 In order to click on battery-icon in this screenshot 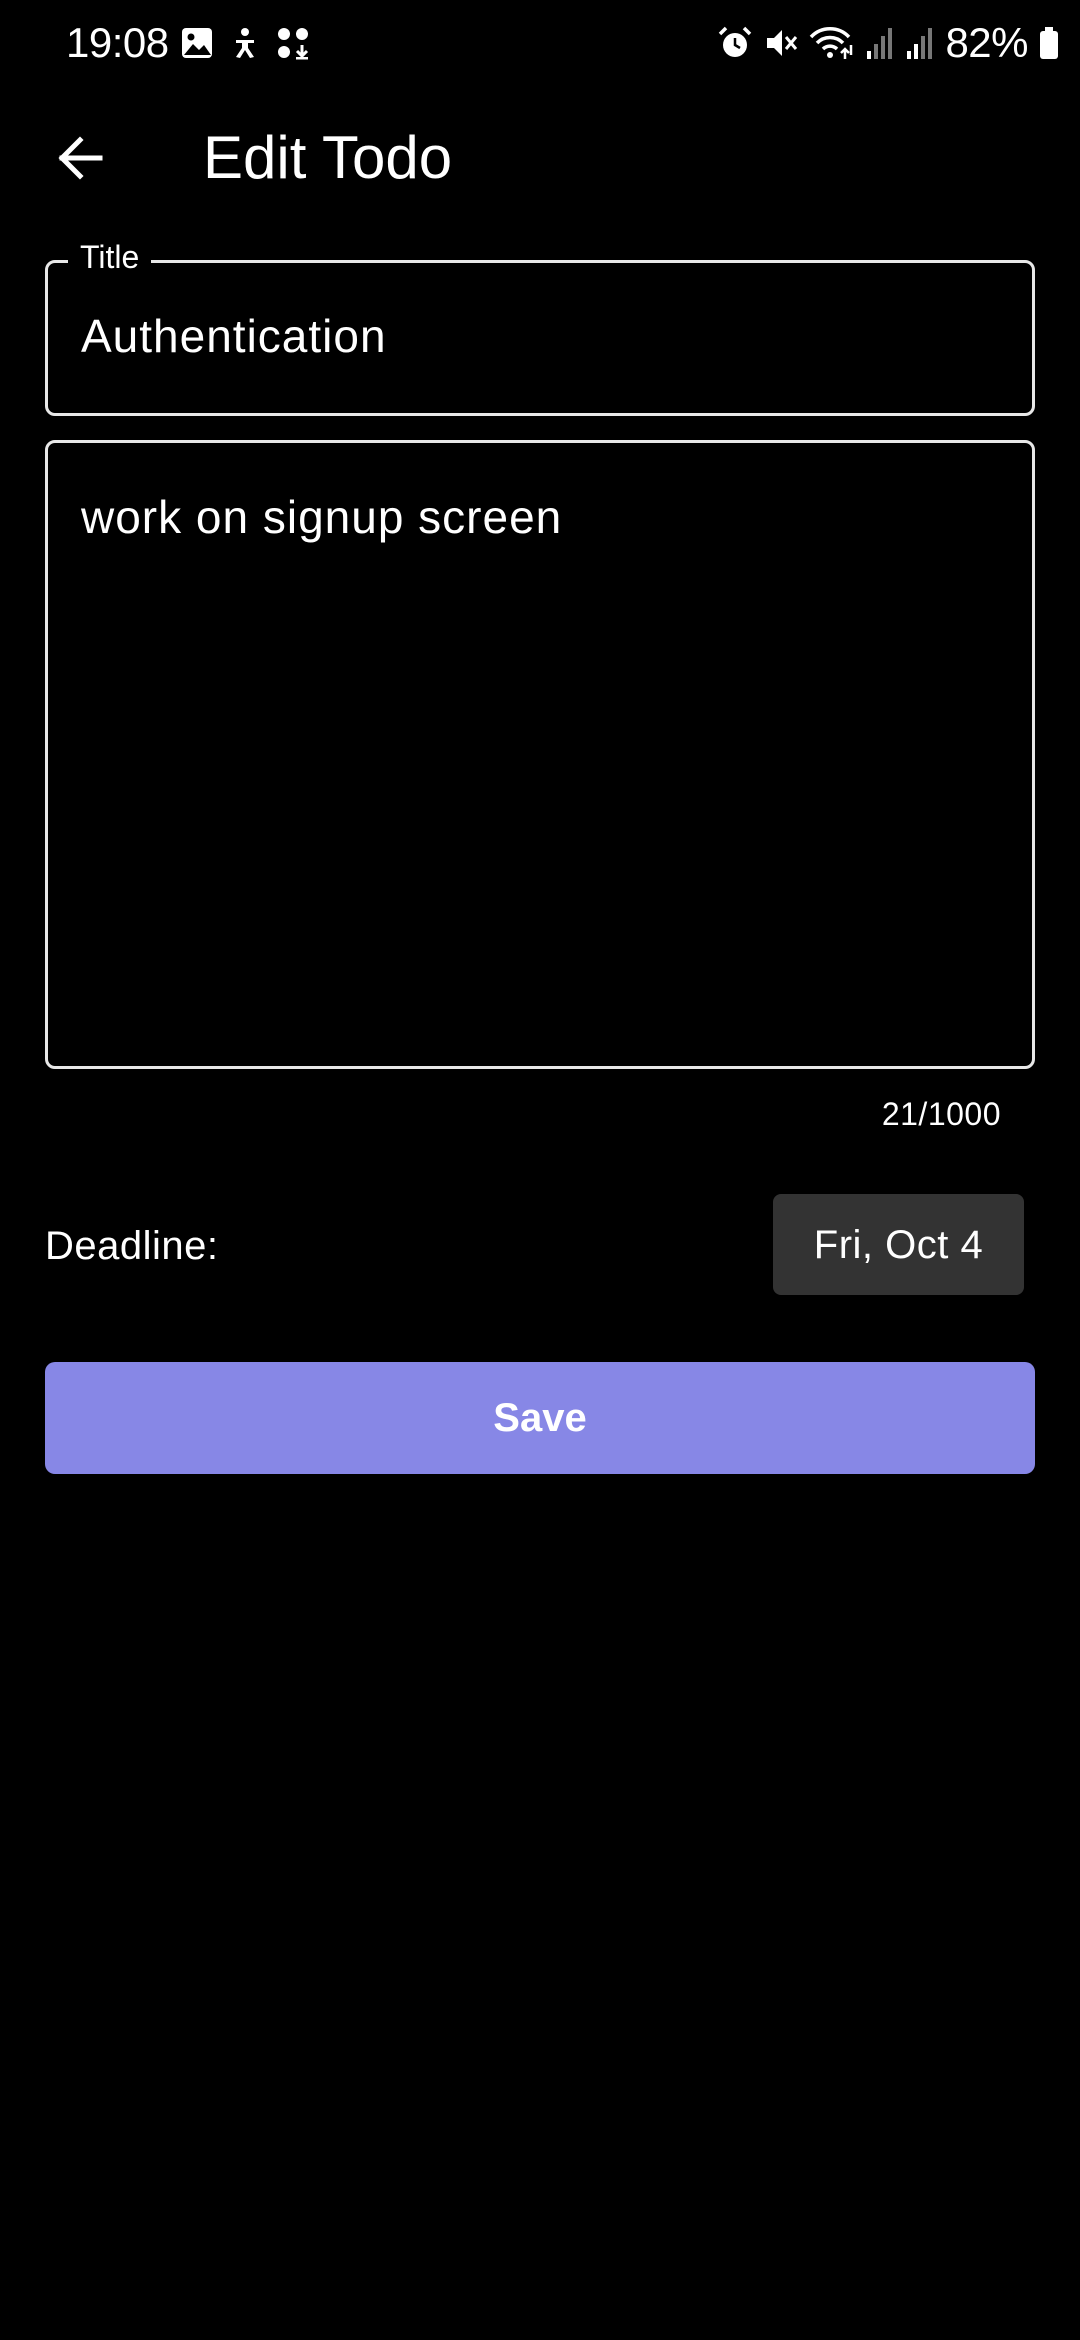, I will do `click(1049, 43)`.